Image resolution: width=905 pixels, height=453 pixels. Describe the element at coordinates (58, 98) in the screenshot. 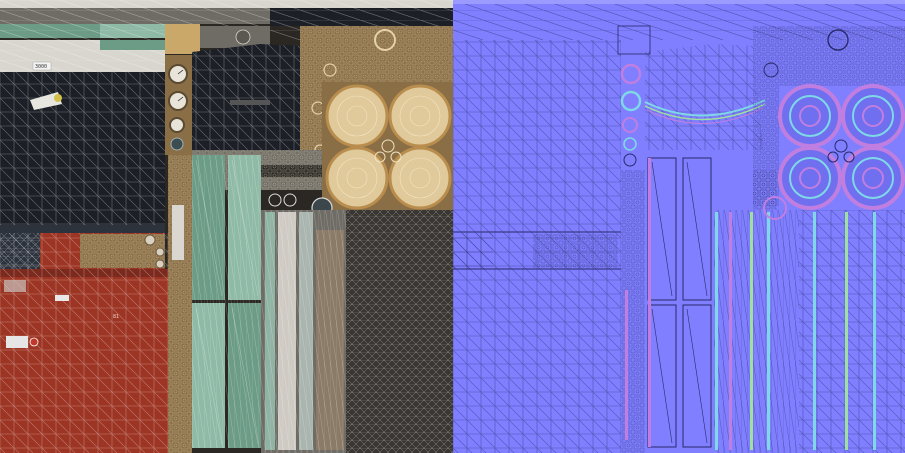

I see `tag-pin` at that location.